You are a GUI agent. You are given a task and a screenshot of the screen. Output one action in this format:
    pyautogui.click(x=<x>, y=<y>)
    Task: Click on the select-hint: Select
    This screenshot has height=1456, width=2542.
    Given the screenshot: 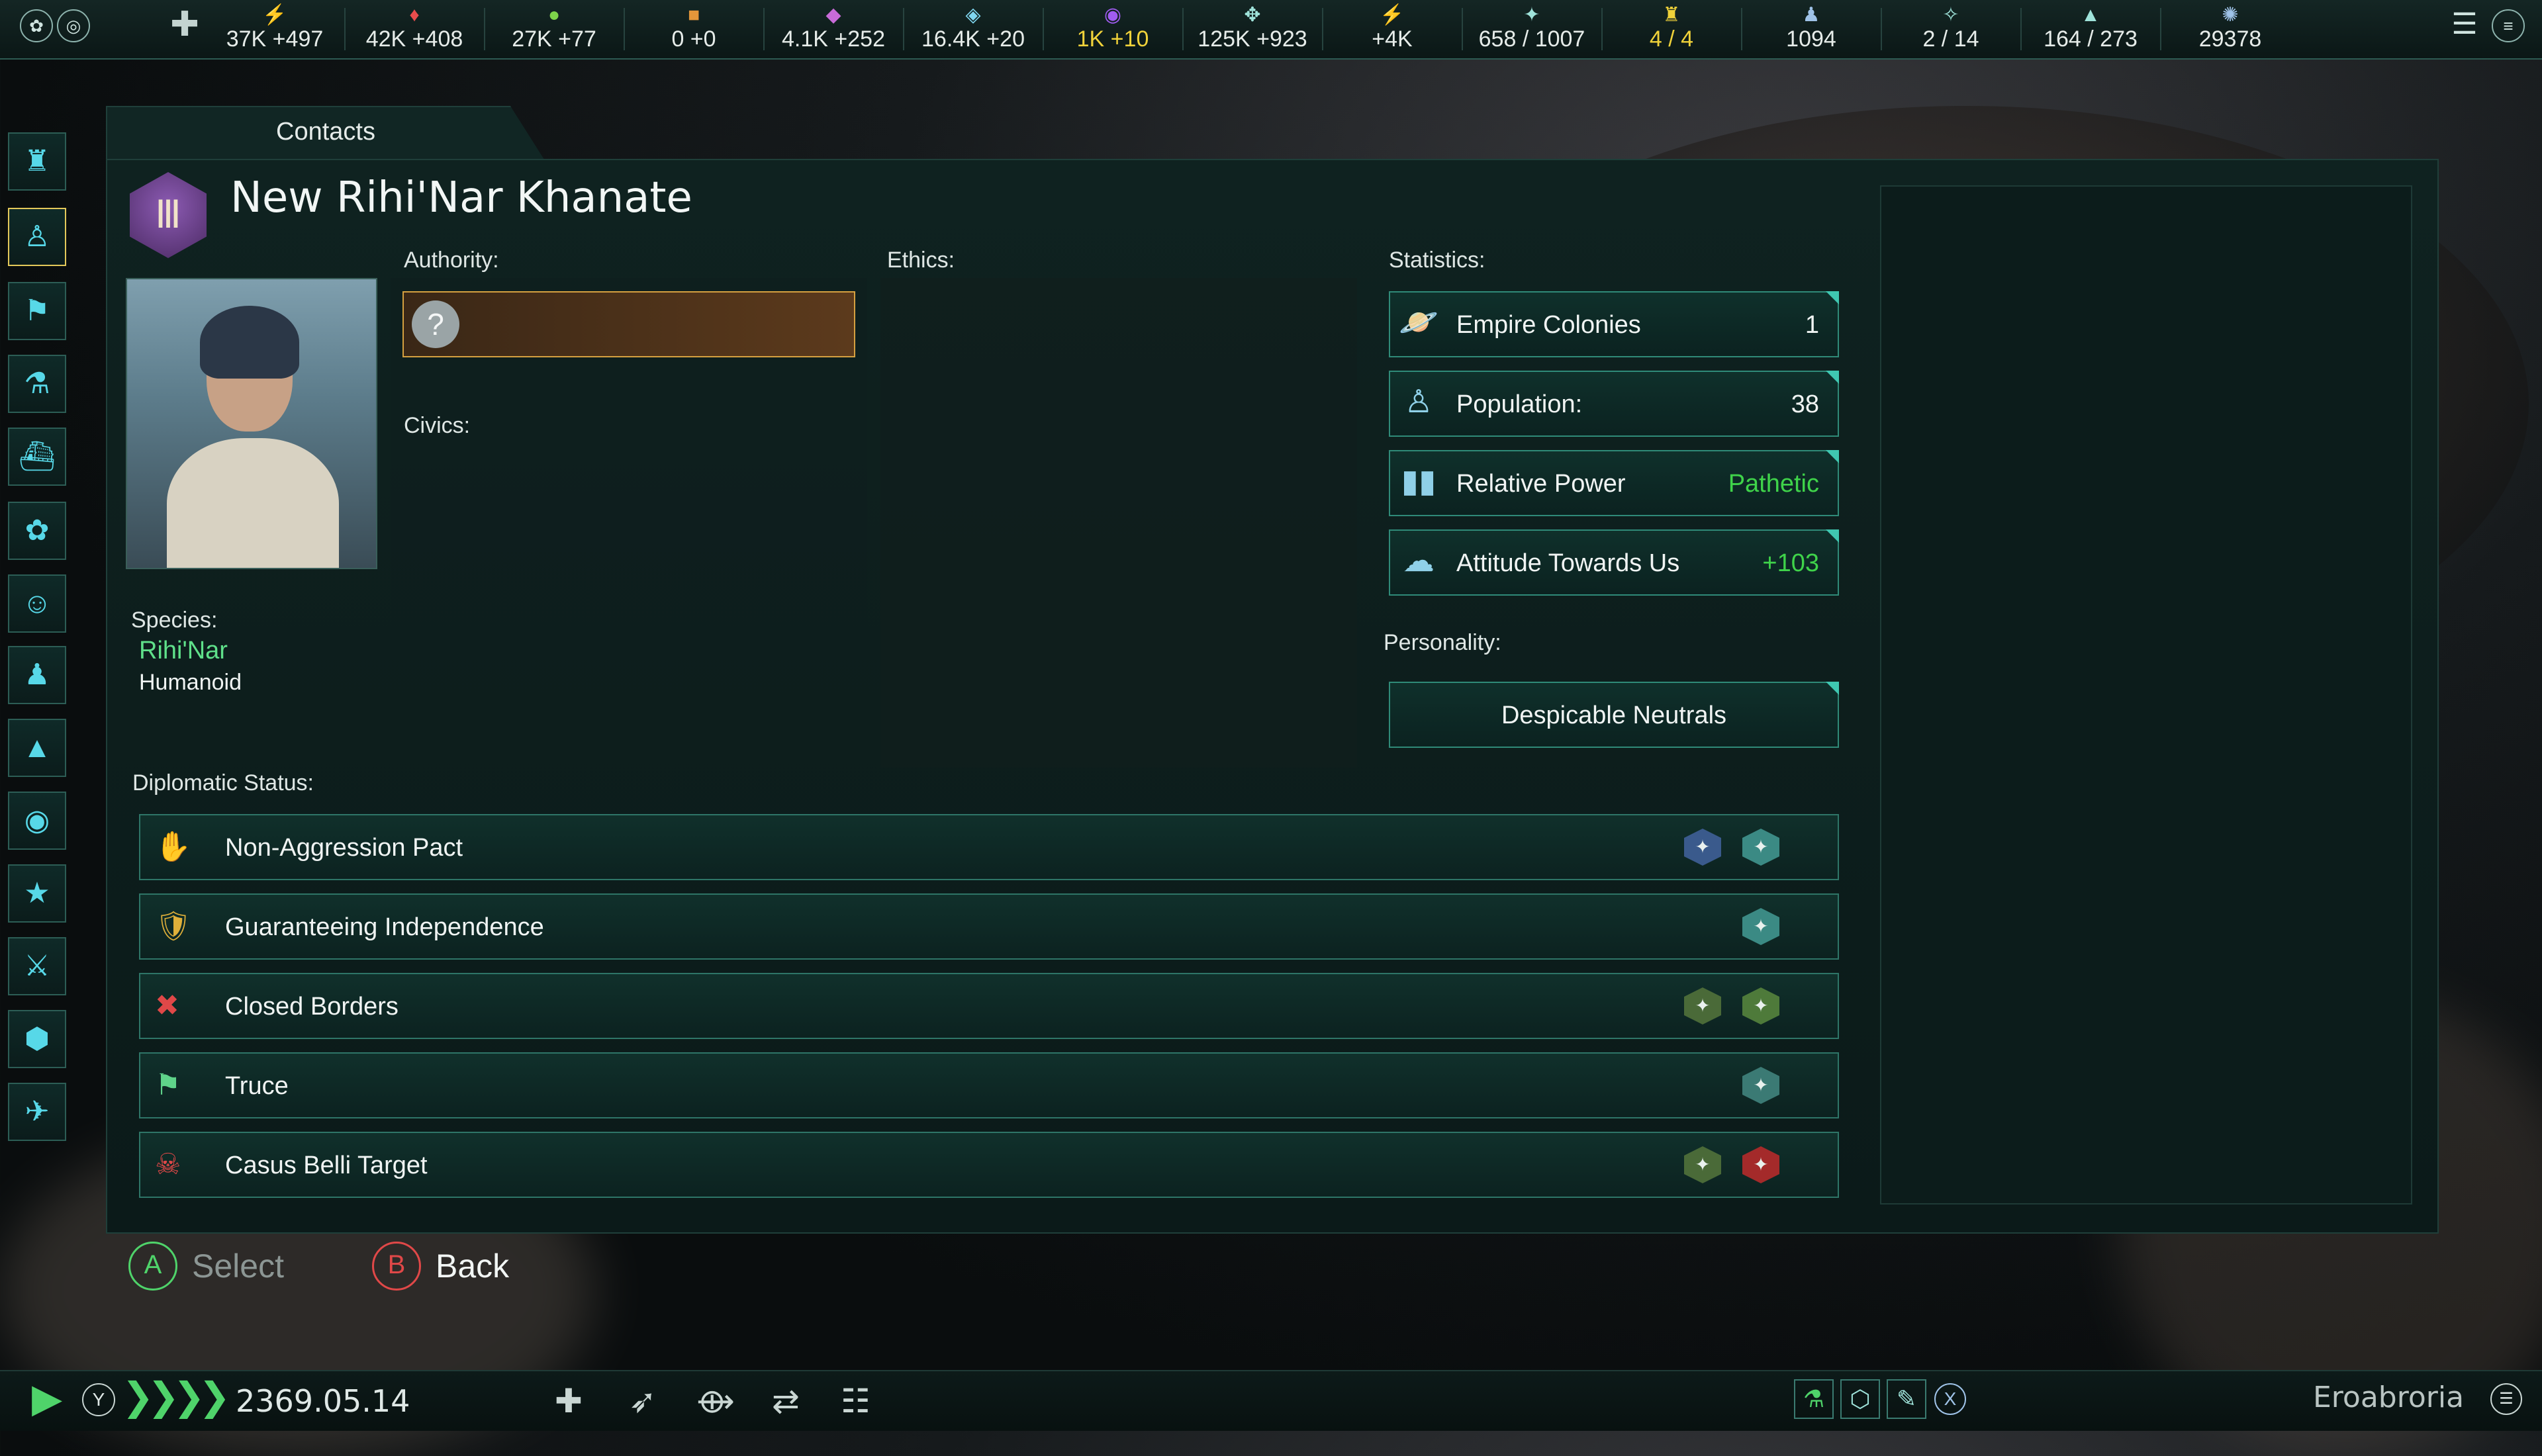 What is the action you would take?
    pyautogui.click(x=238, y=1266)
    